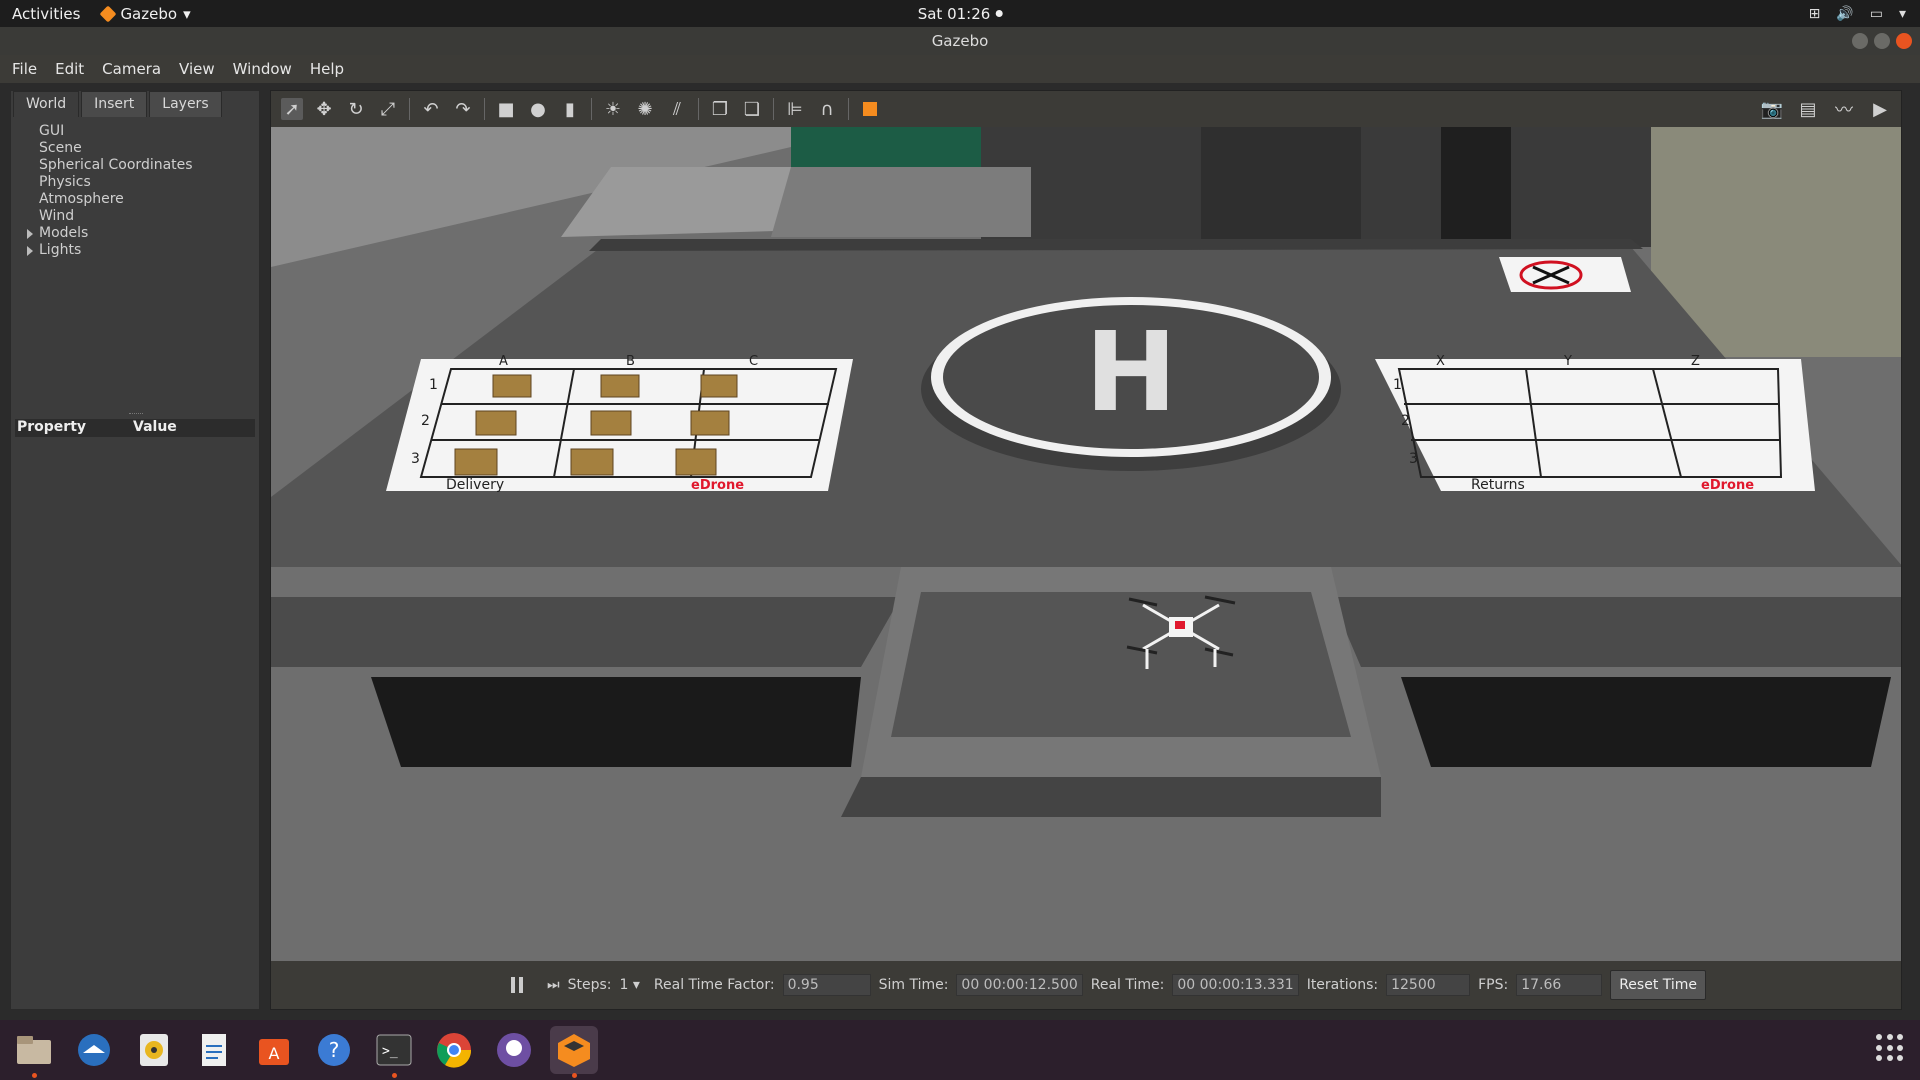  Describe the element at coordinates (1658, 985) in the screenshot. I see `reset-time-button: Reset Time` at that location.